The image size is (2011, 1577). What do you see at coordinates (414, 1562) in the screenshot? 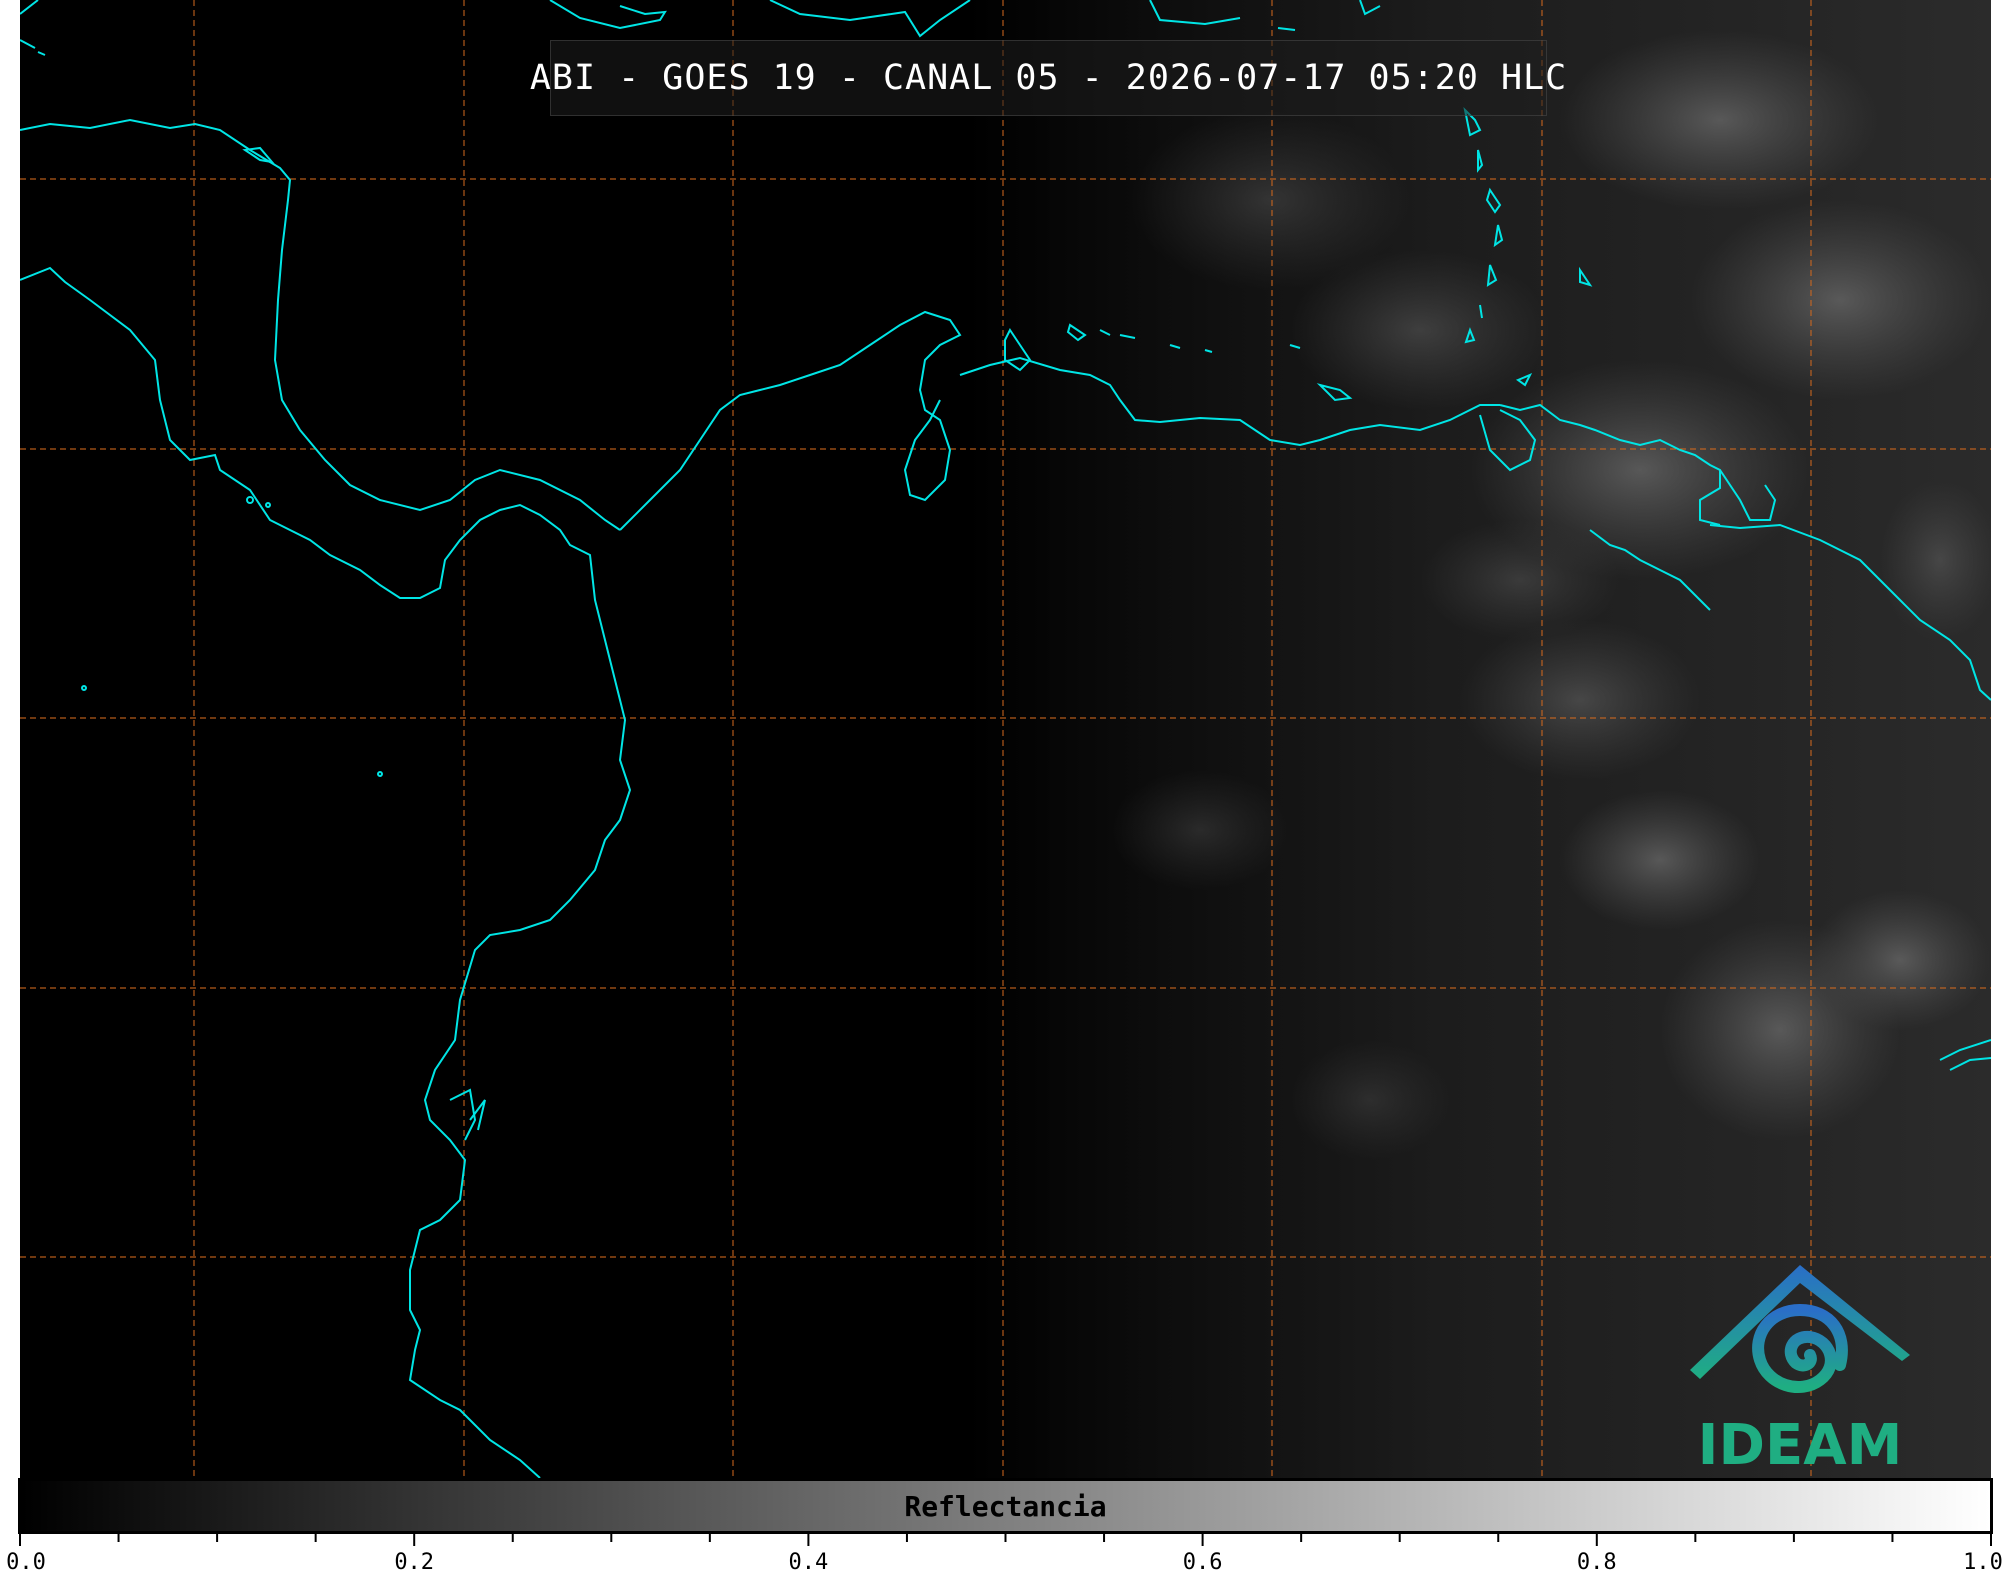
I see `colorbar-tick-label: 0.2` at bounding box center [414, 1562].